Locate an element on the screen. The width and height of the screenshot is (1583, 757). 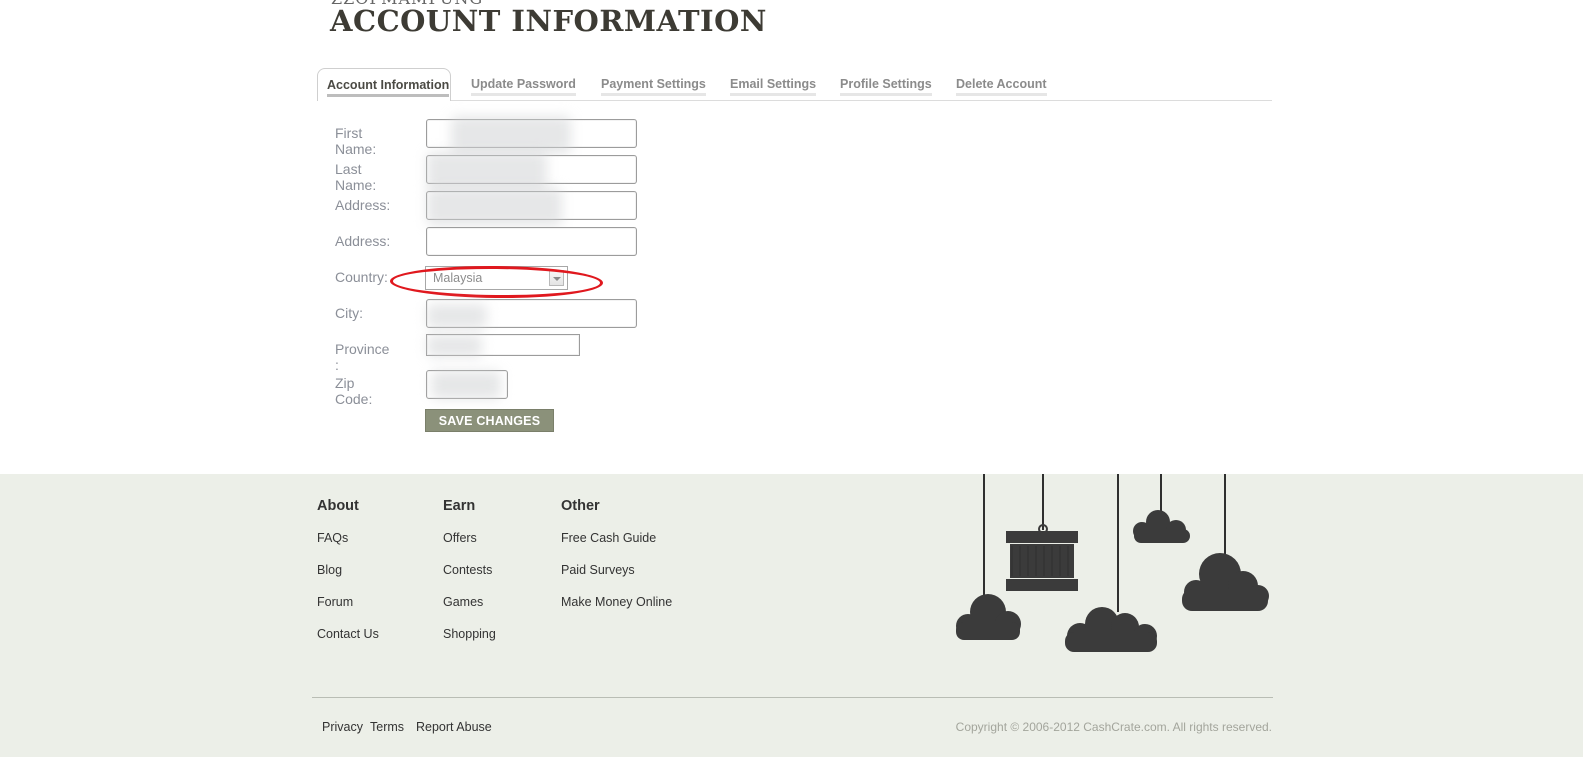
footer-heading: Earn is located at coordinates (459, 506).